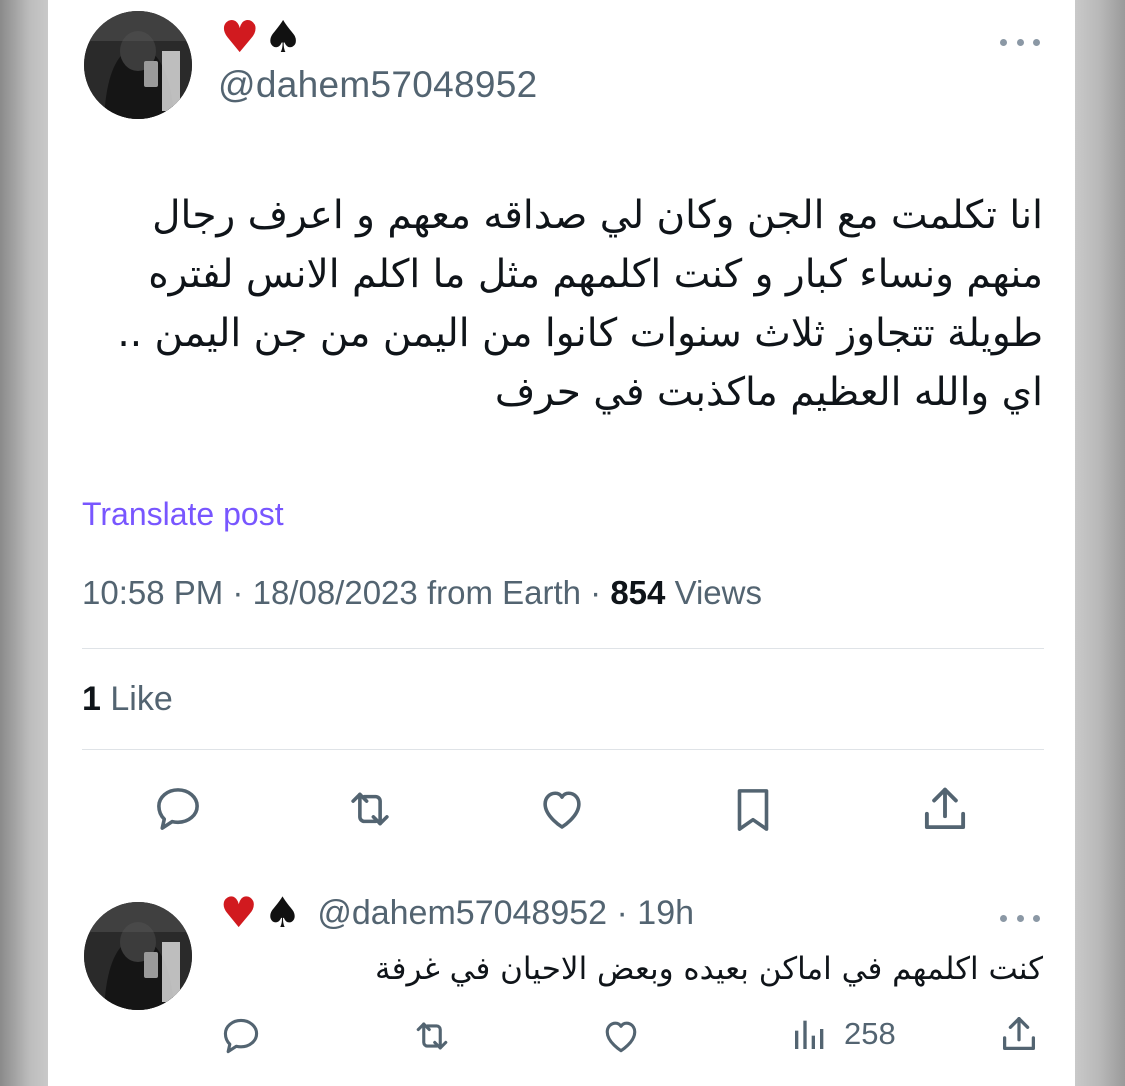 The image size is (1125, 1086). I want to click on author-emojis: ♥ ♠, so click(261, 38).